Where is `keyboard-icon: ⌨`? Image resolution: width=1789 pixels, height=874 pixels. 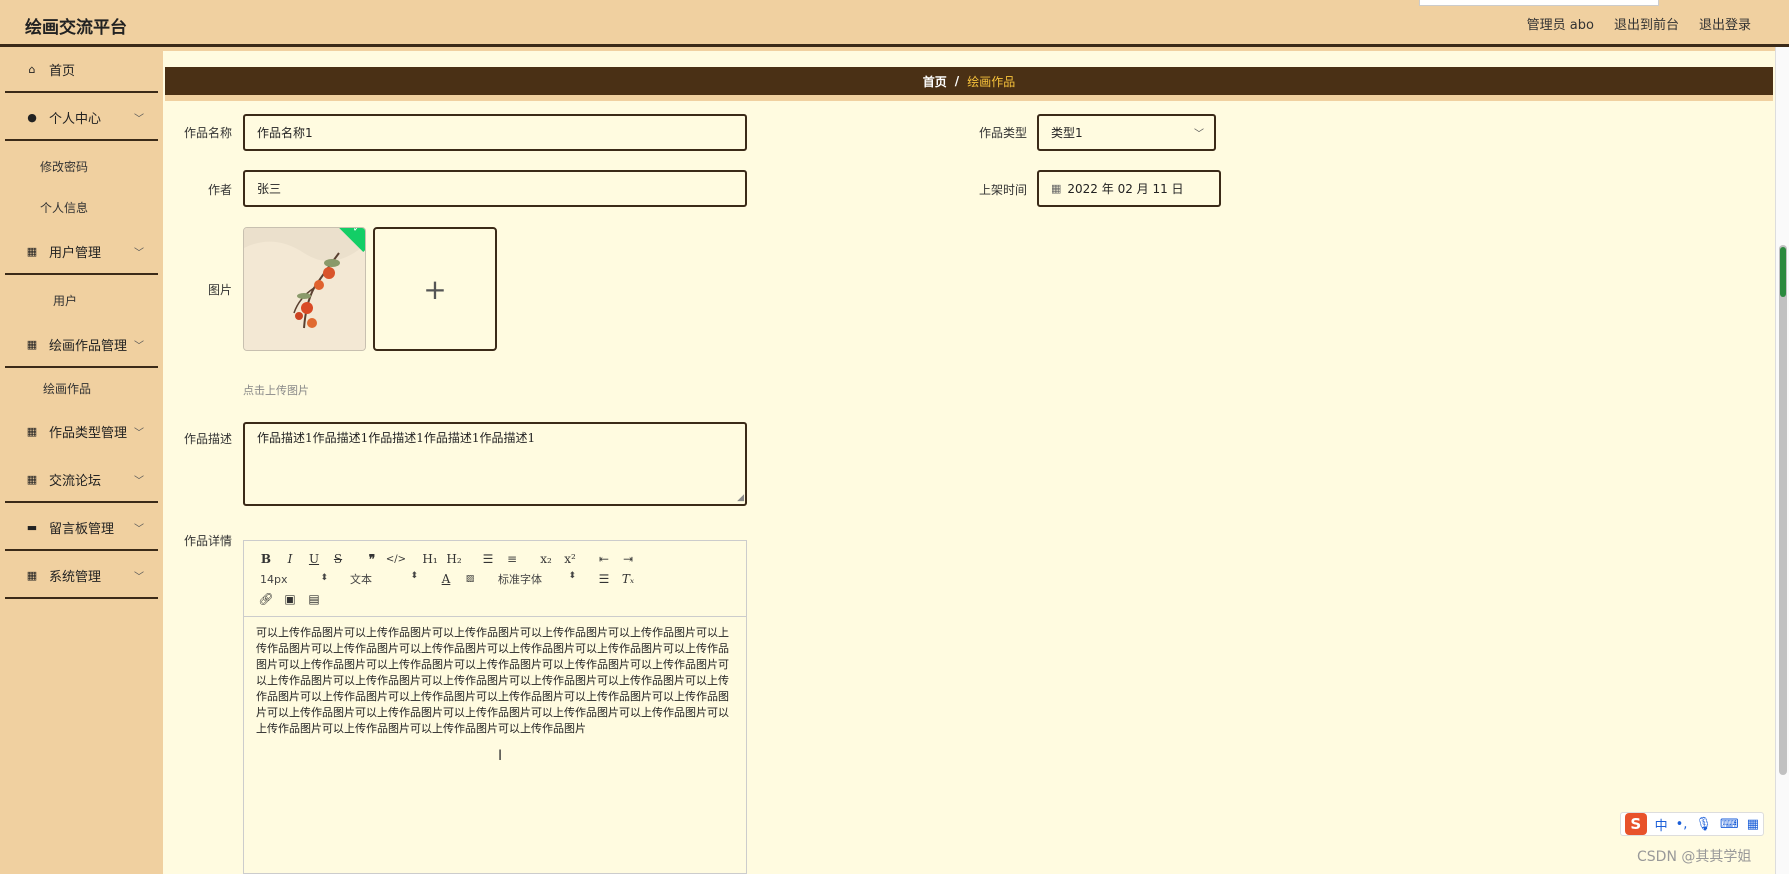
keyboard-icon: ⌨ is located at coordinates (1729, 824).